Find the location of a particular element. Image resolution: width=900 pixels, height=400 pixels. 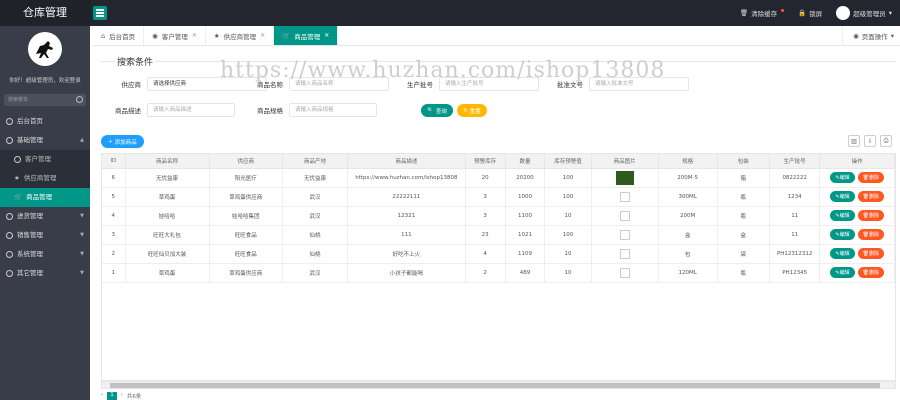

field-approval: 批准文号 请输入批准文号 is located at coordinates (616, 84).